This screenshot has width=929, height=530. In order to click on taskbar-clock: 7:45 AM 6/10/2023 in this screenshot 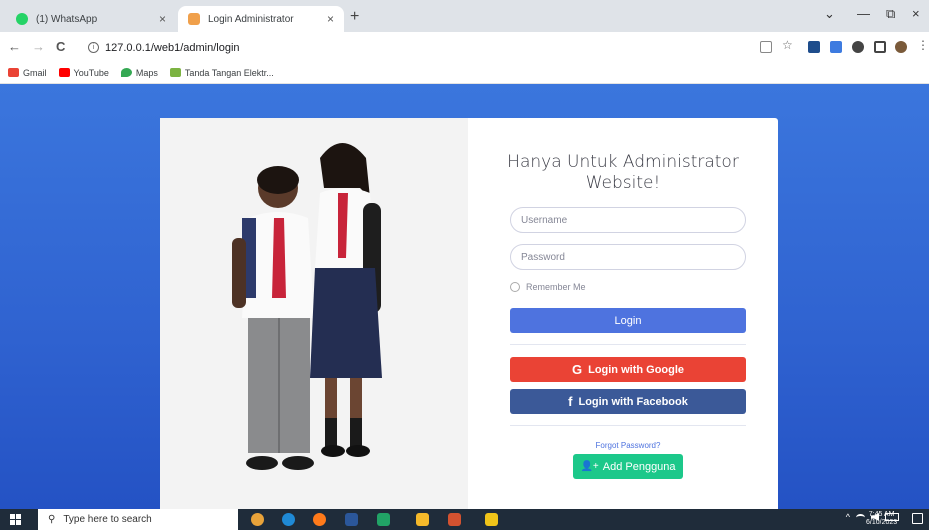, I will do `click(881, 519)`.